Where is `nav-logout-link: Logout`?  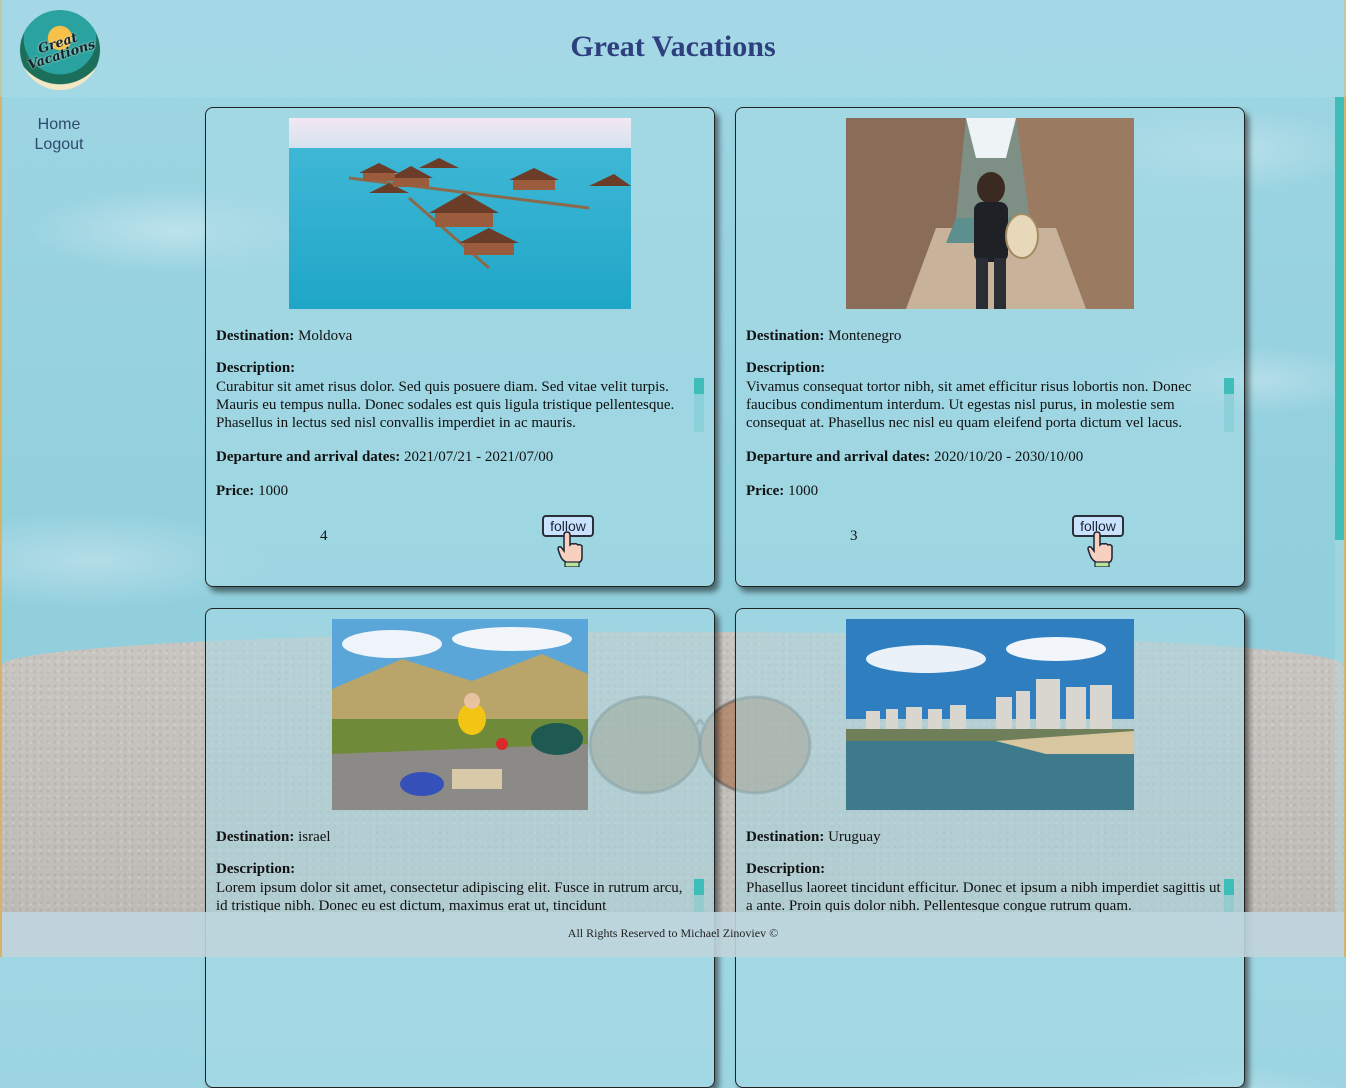 nav-logout-link: Logout is located at coordinates (59, 154).